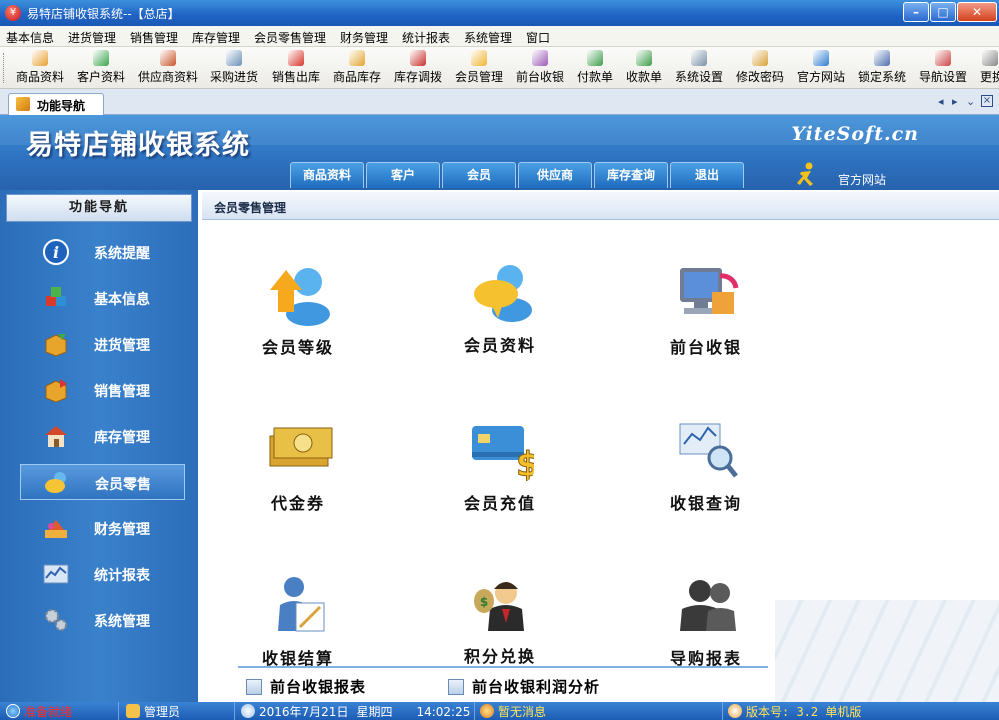  Describe the element at coordinates (882, 68) in the screenshot. I see `tb-lock-button: 锁定系统` at that location.